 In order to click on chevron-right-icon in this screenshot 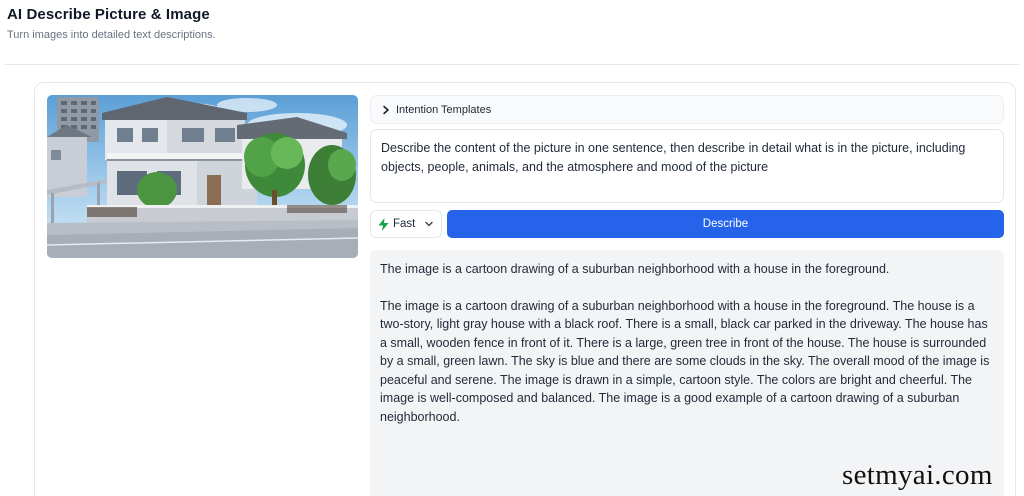, I will do `click(386, 109)`.